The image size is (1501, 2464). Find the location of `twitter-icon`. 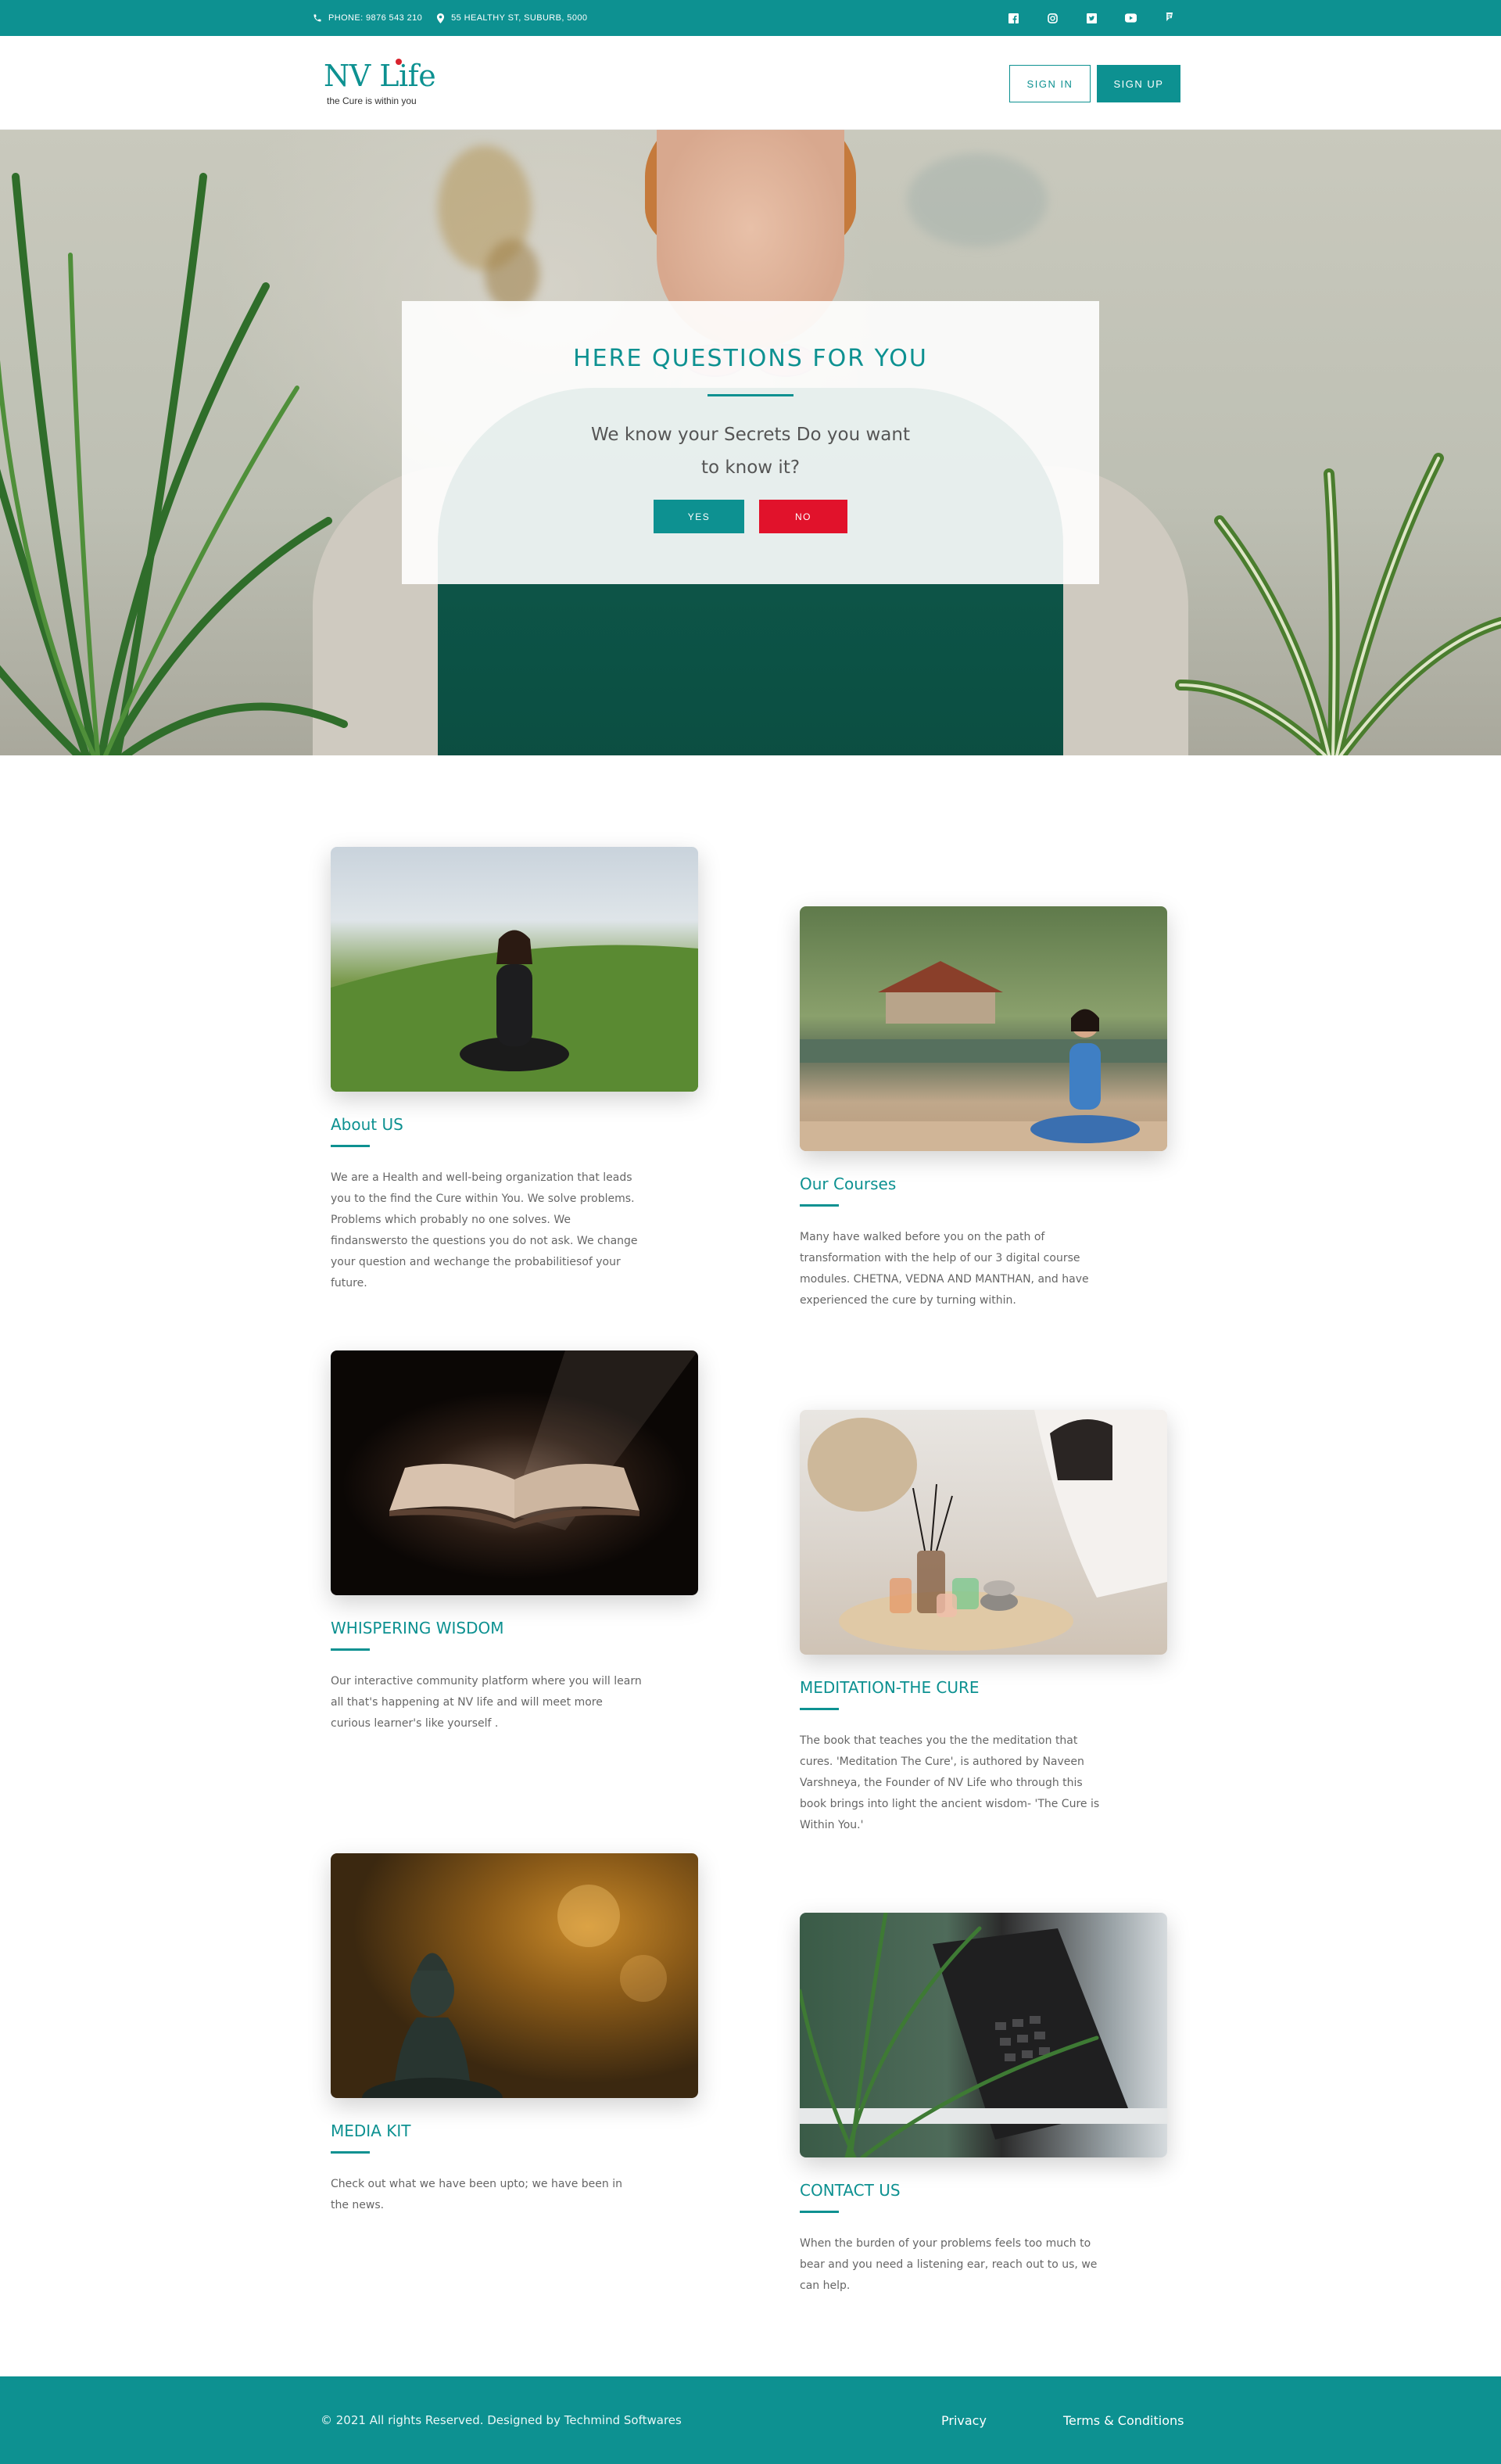

twitter-icon is located at coordinates (1091, 18).